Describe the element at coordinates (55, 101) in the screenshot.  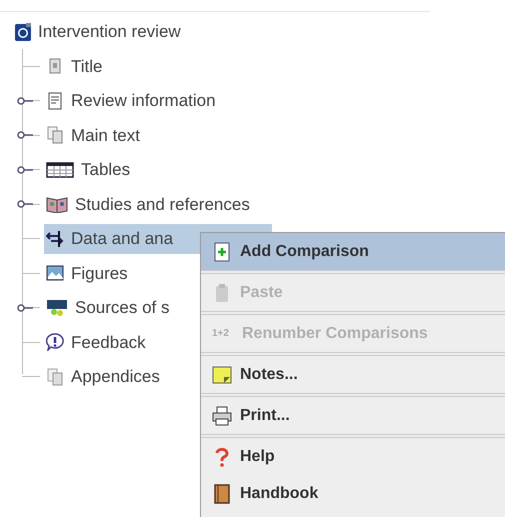
I see `form-icon` at that location.